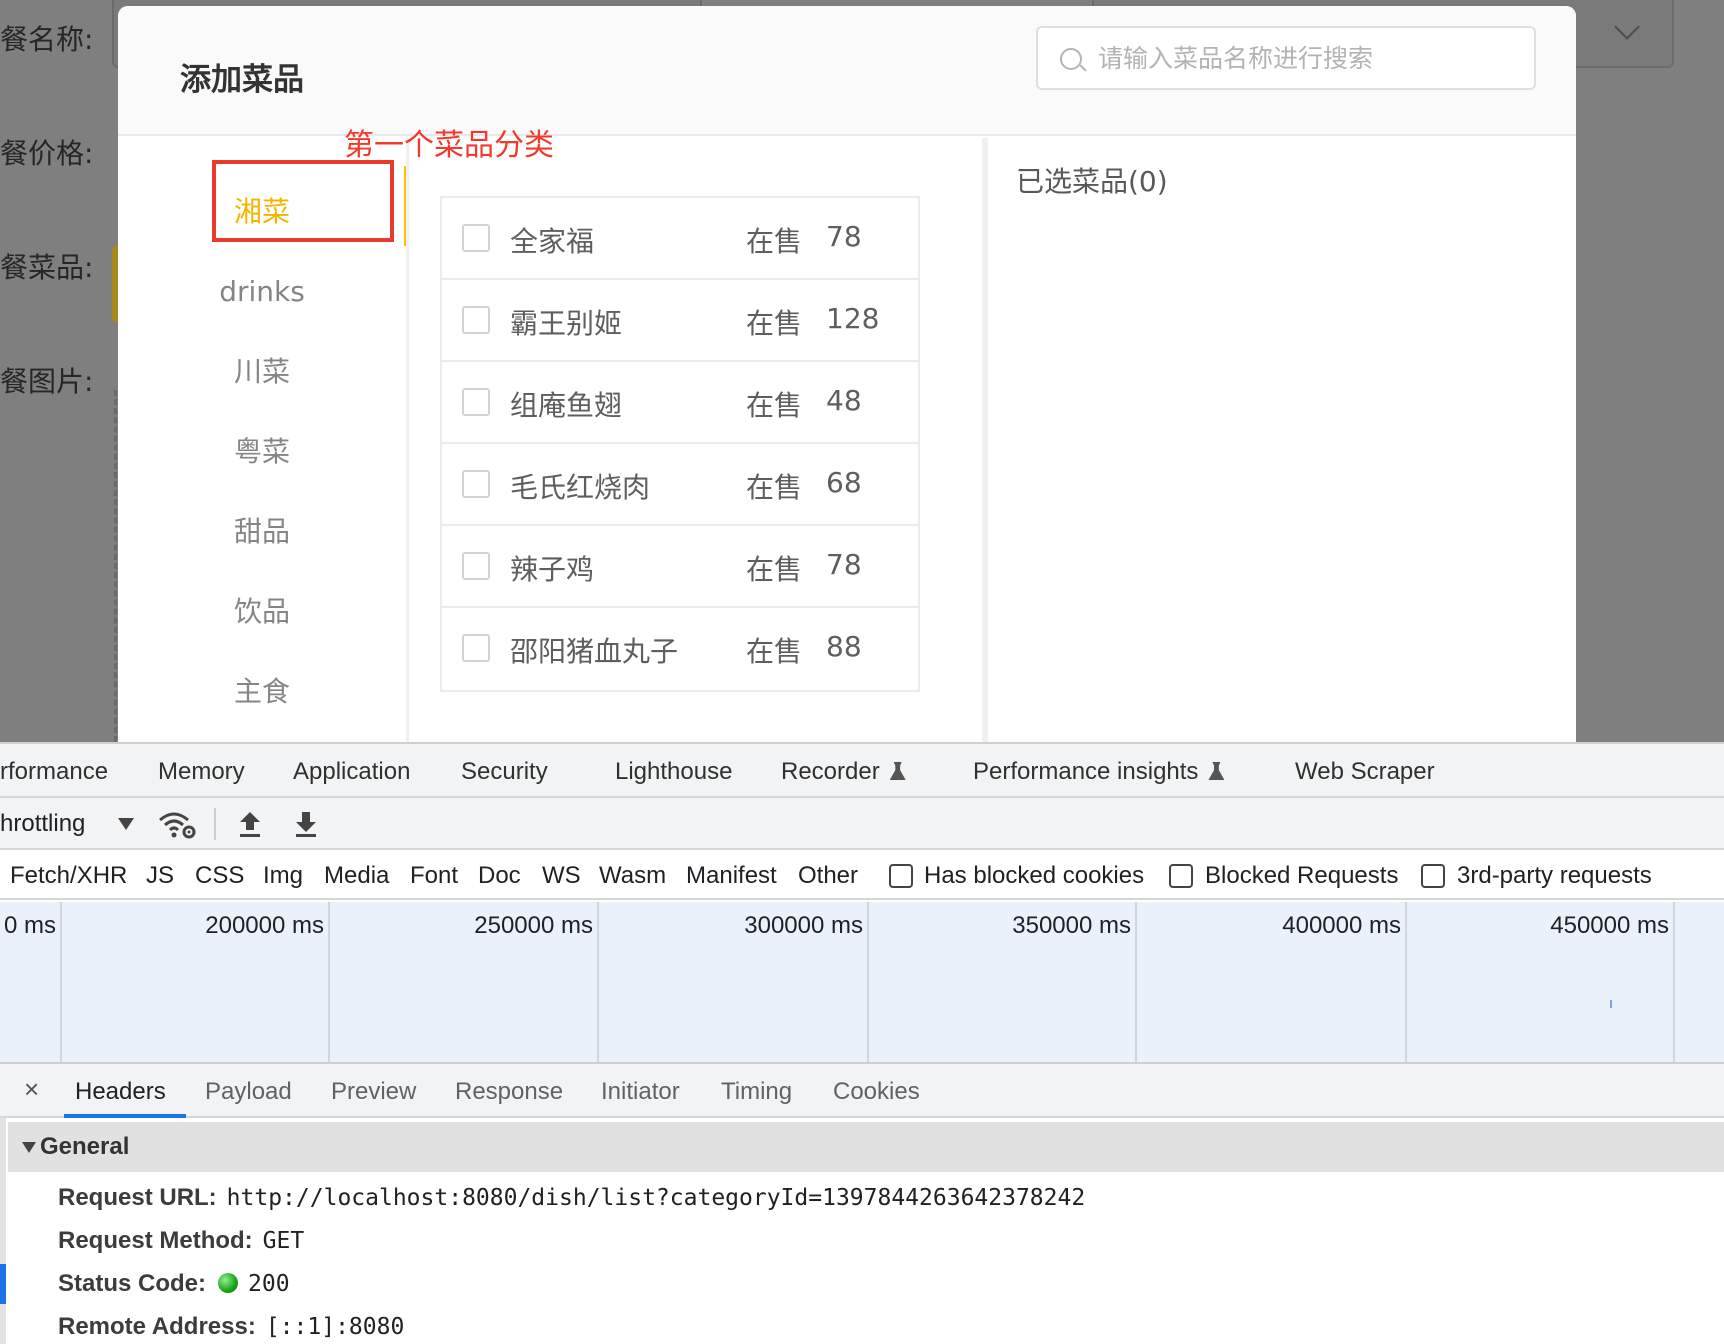 The height and width of the screenshot is (1344, 1724). What do you see at coordinates (54, 772) in the screenshot?
I see `tab-performance: rformance` at bounding box center [54, 772].